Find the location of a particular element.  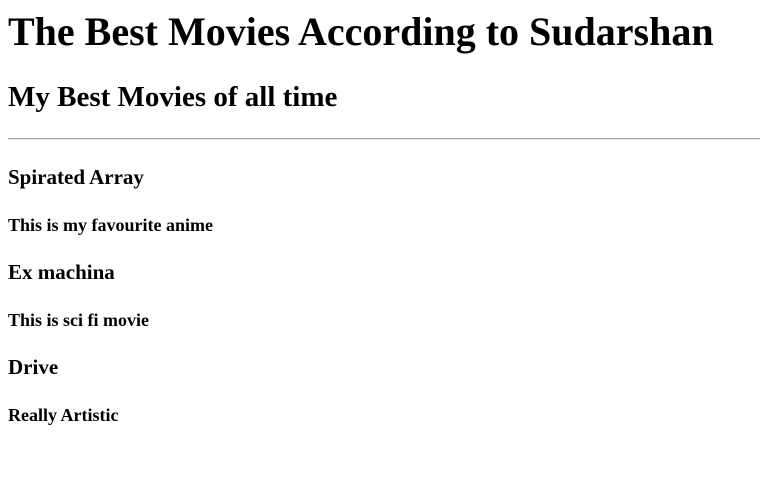

movie-title: Ex machina is located at coordinates (61, 272).